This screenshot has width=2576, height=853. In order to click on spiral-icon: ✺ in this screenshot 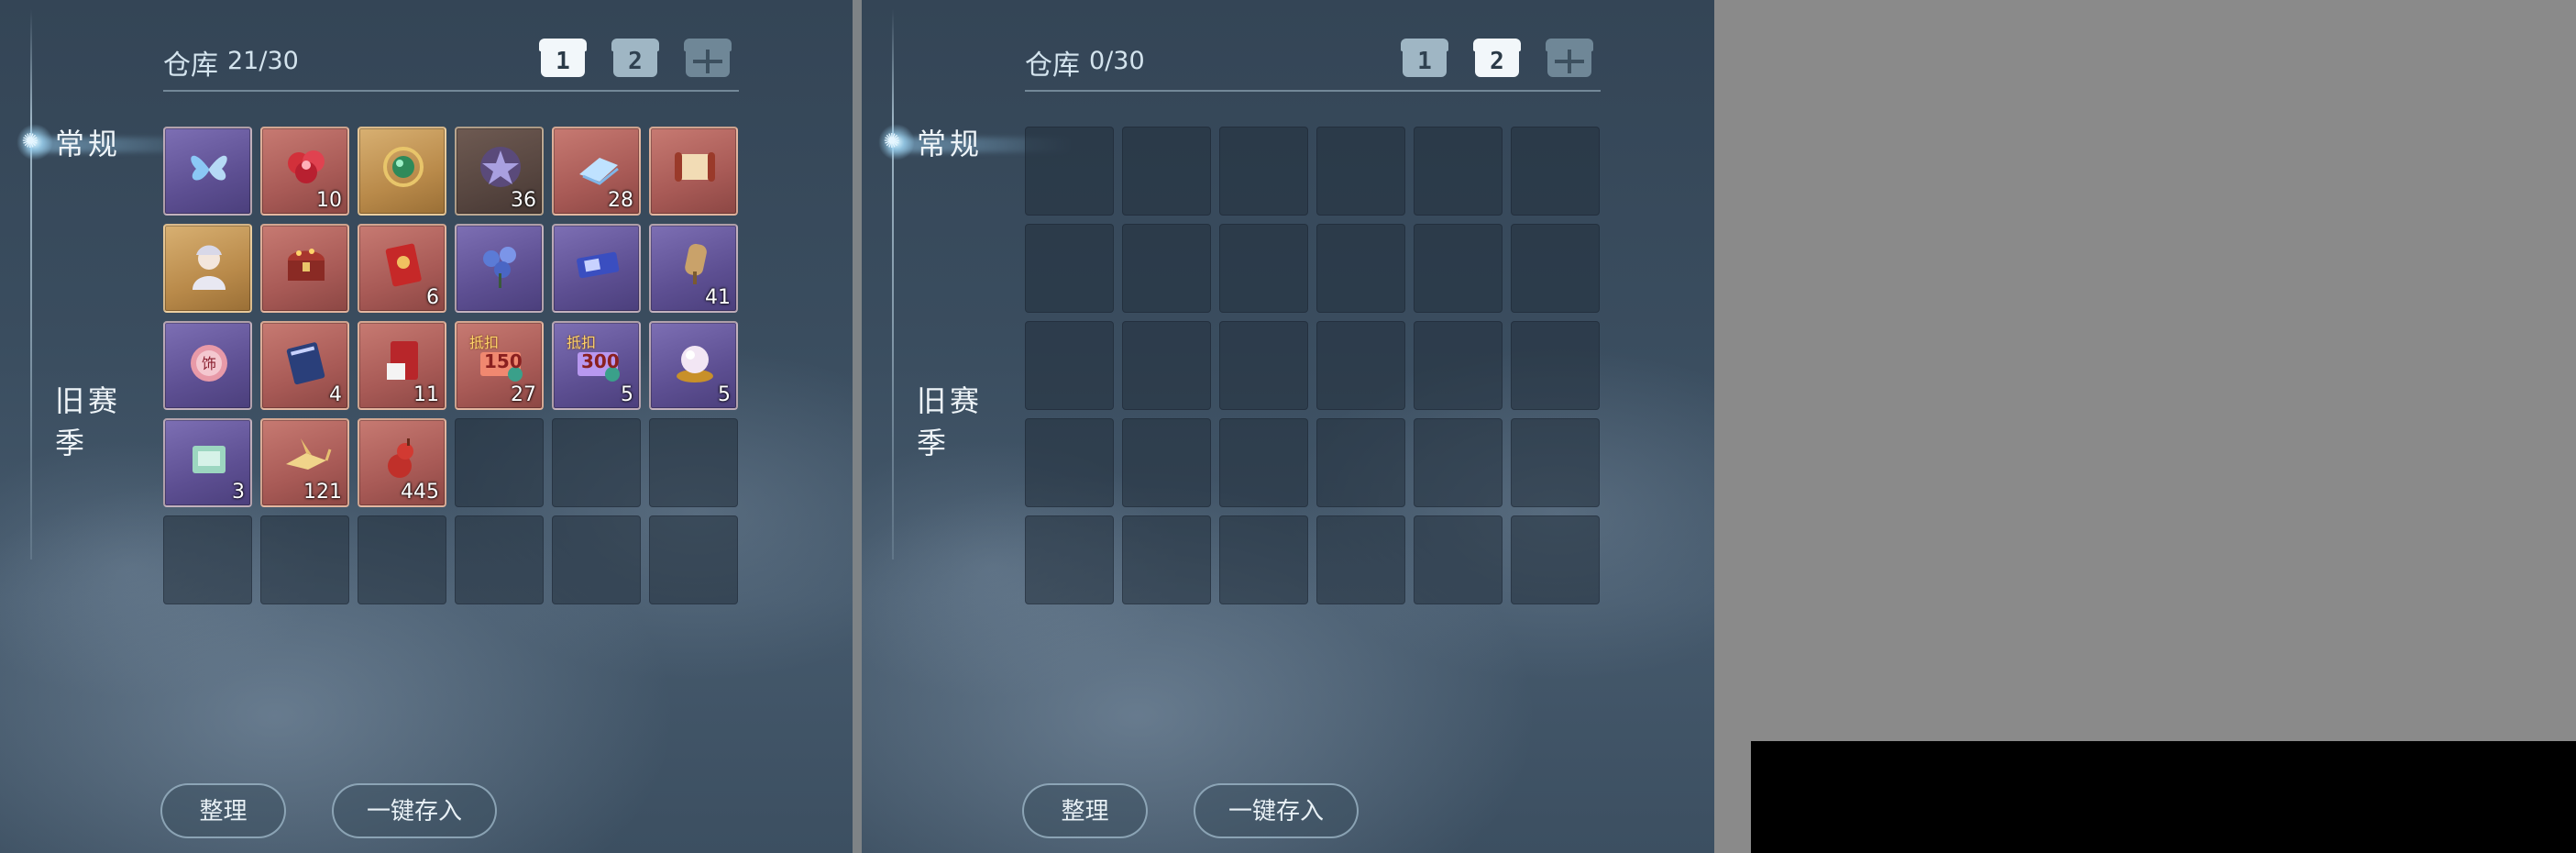, I will do `click(30, 141)`.